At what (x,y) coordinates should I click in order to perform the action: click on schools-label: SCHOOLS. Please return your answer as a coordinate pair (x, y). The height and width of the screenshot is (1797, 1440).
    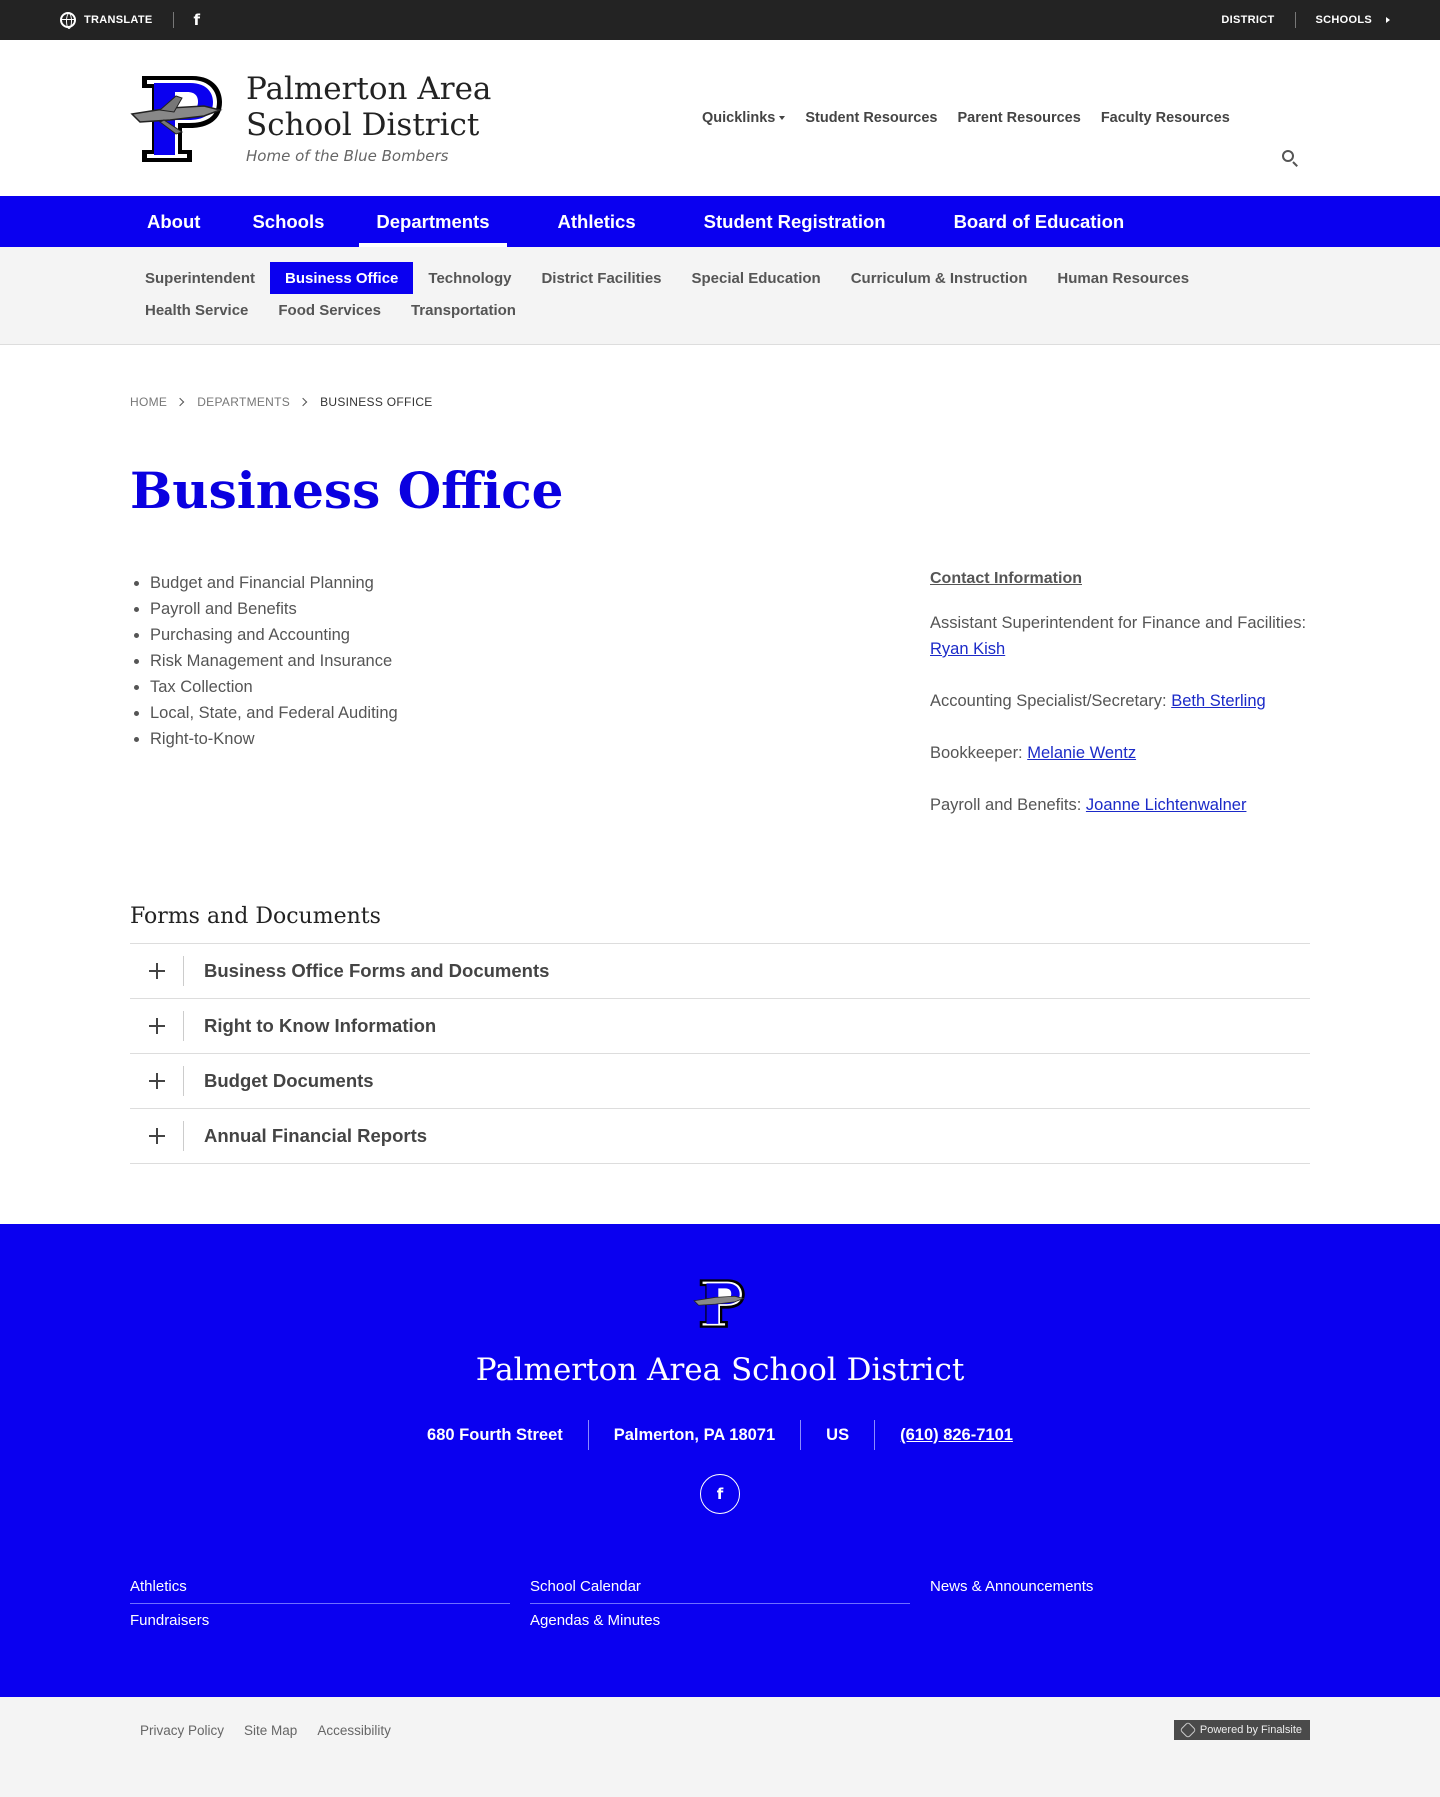
    Looking at the image, I should click on (1343, 20).